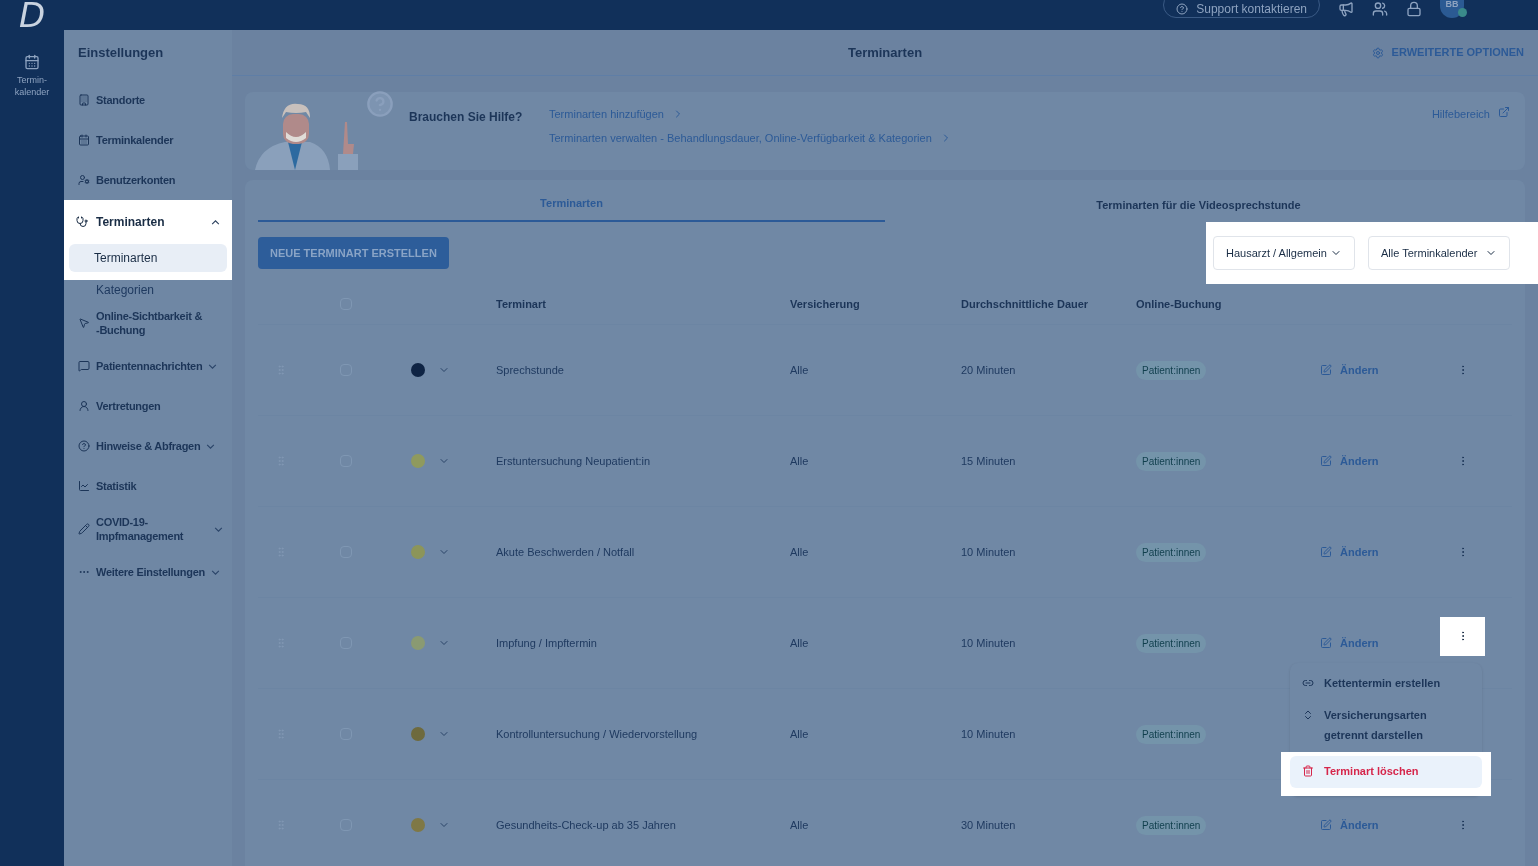 The image size is (1538, 866). What do you see at coordinates (84, 406) in the screenshot?
I see `person-icon` at bounding box center [84, 406].